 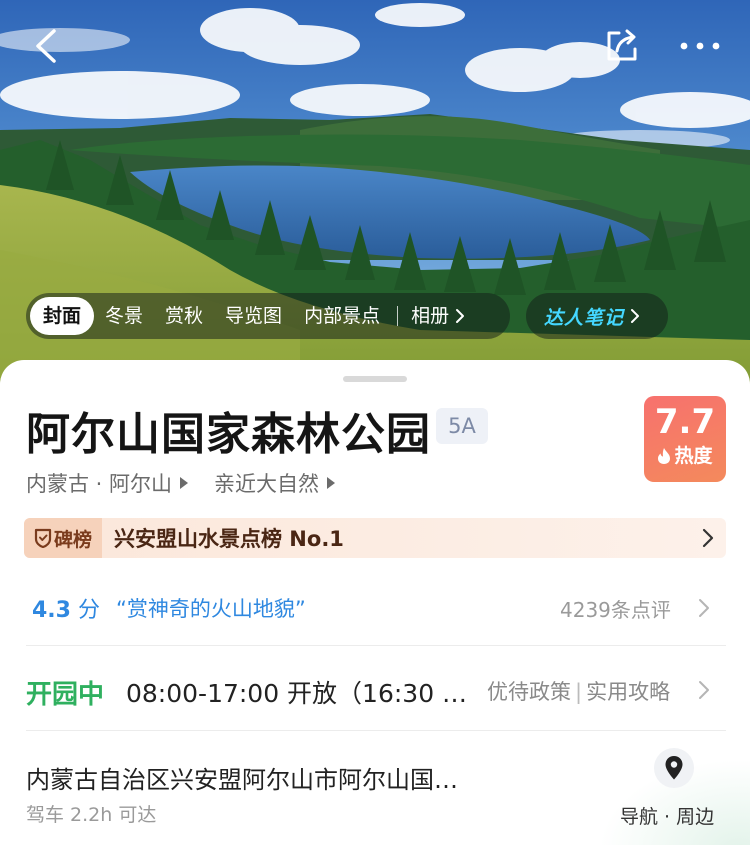 I want to click on policy-links: 优待政策 | 实用攻略, so click(x=579, y=692).